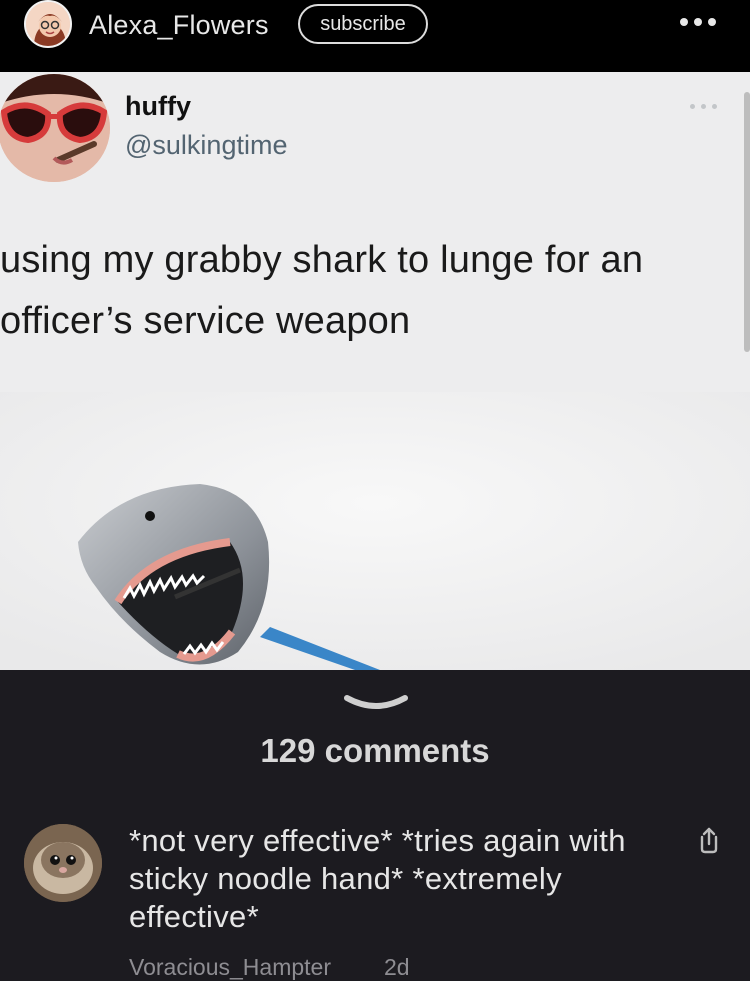 Image resolution: width=750 pixels, height=981 pixels. I want to click on share-icon, so click(709, 840).